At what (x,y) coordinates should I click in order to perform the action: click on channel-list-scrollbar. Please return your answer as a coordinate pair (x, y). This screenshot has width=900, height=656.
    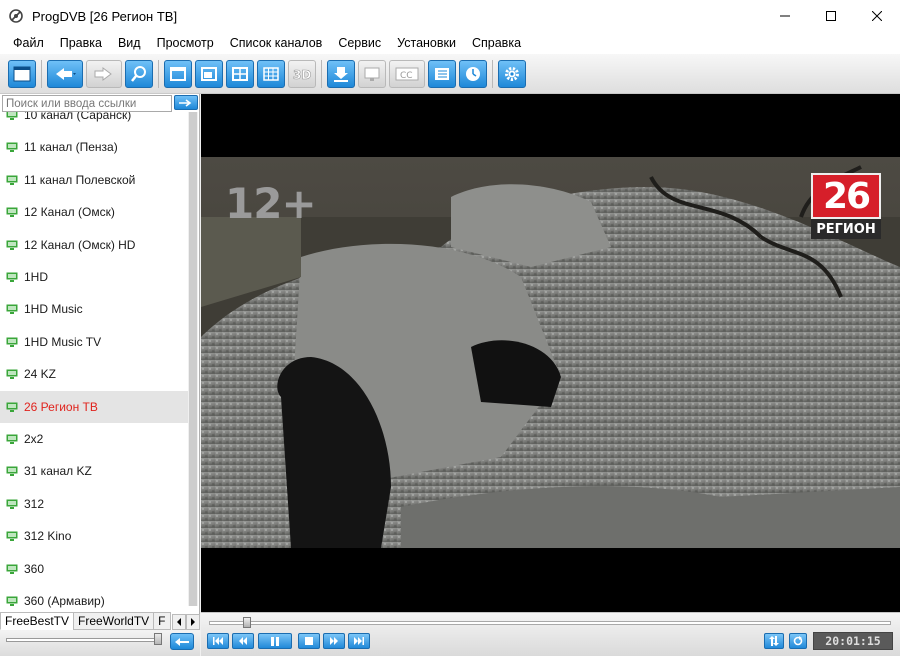
    Looking at the image, I should click on (193, 359).